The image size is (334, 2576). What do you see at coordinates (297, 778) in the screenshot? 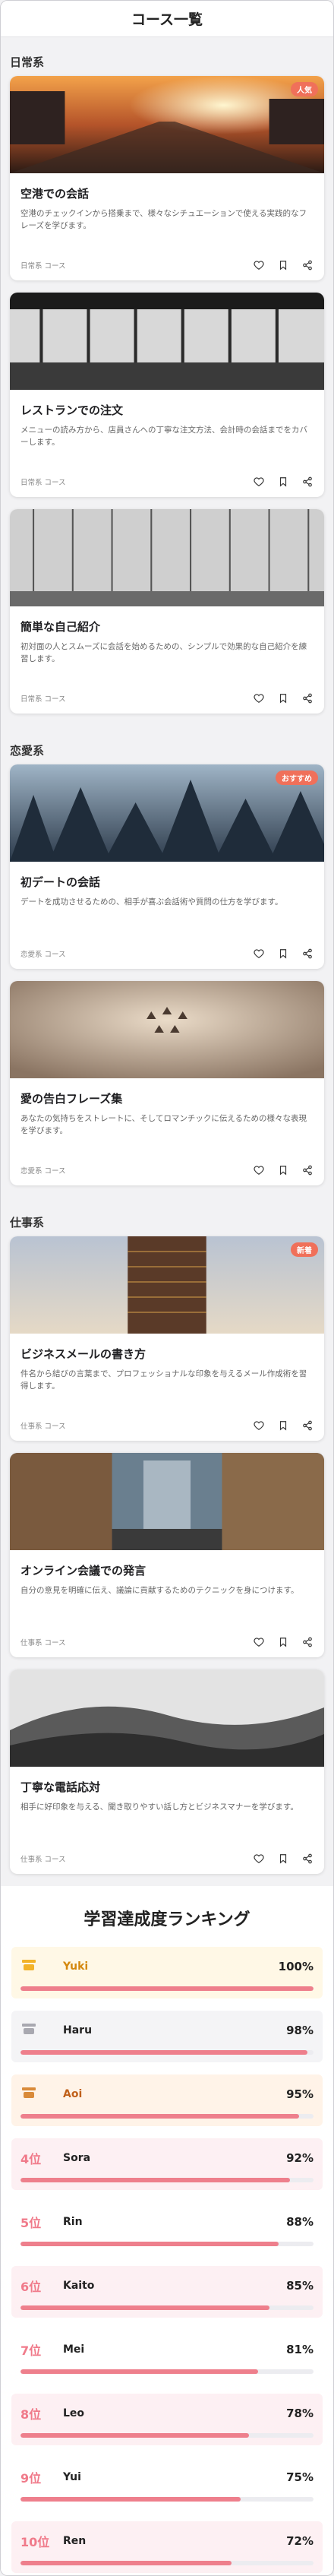
I see `course-badge: おすすめ` at bounding box center [297, 778].